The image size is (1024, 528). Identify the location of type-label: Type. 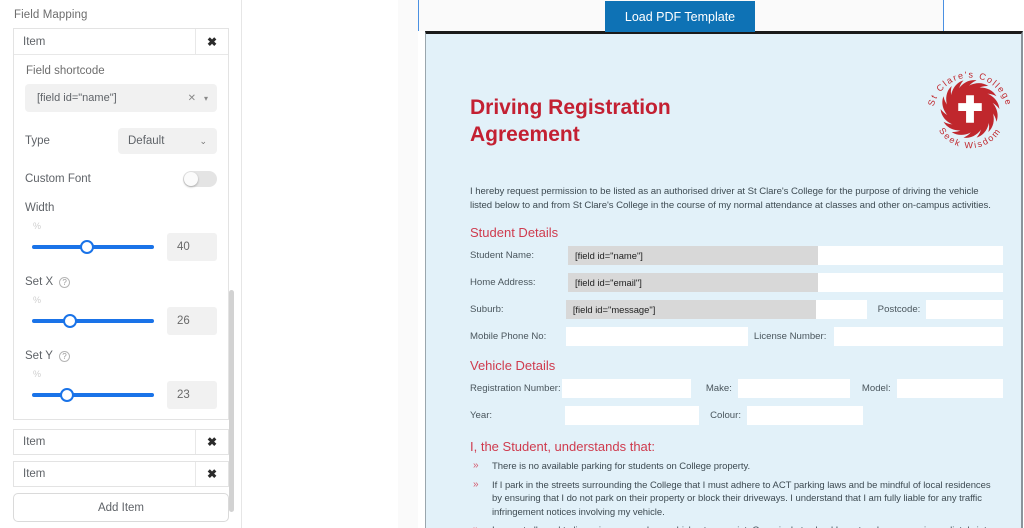
(37, 141).